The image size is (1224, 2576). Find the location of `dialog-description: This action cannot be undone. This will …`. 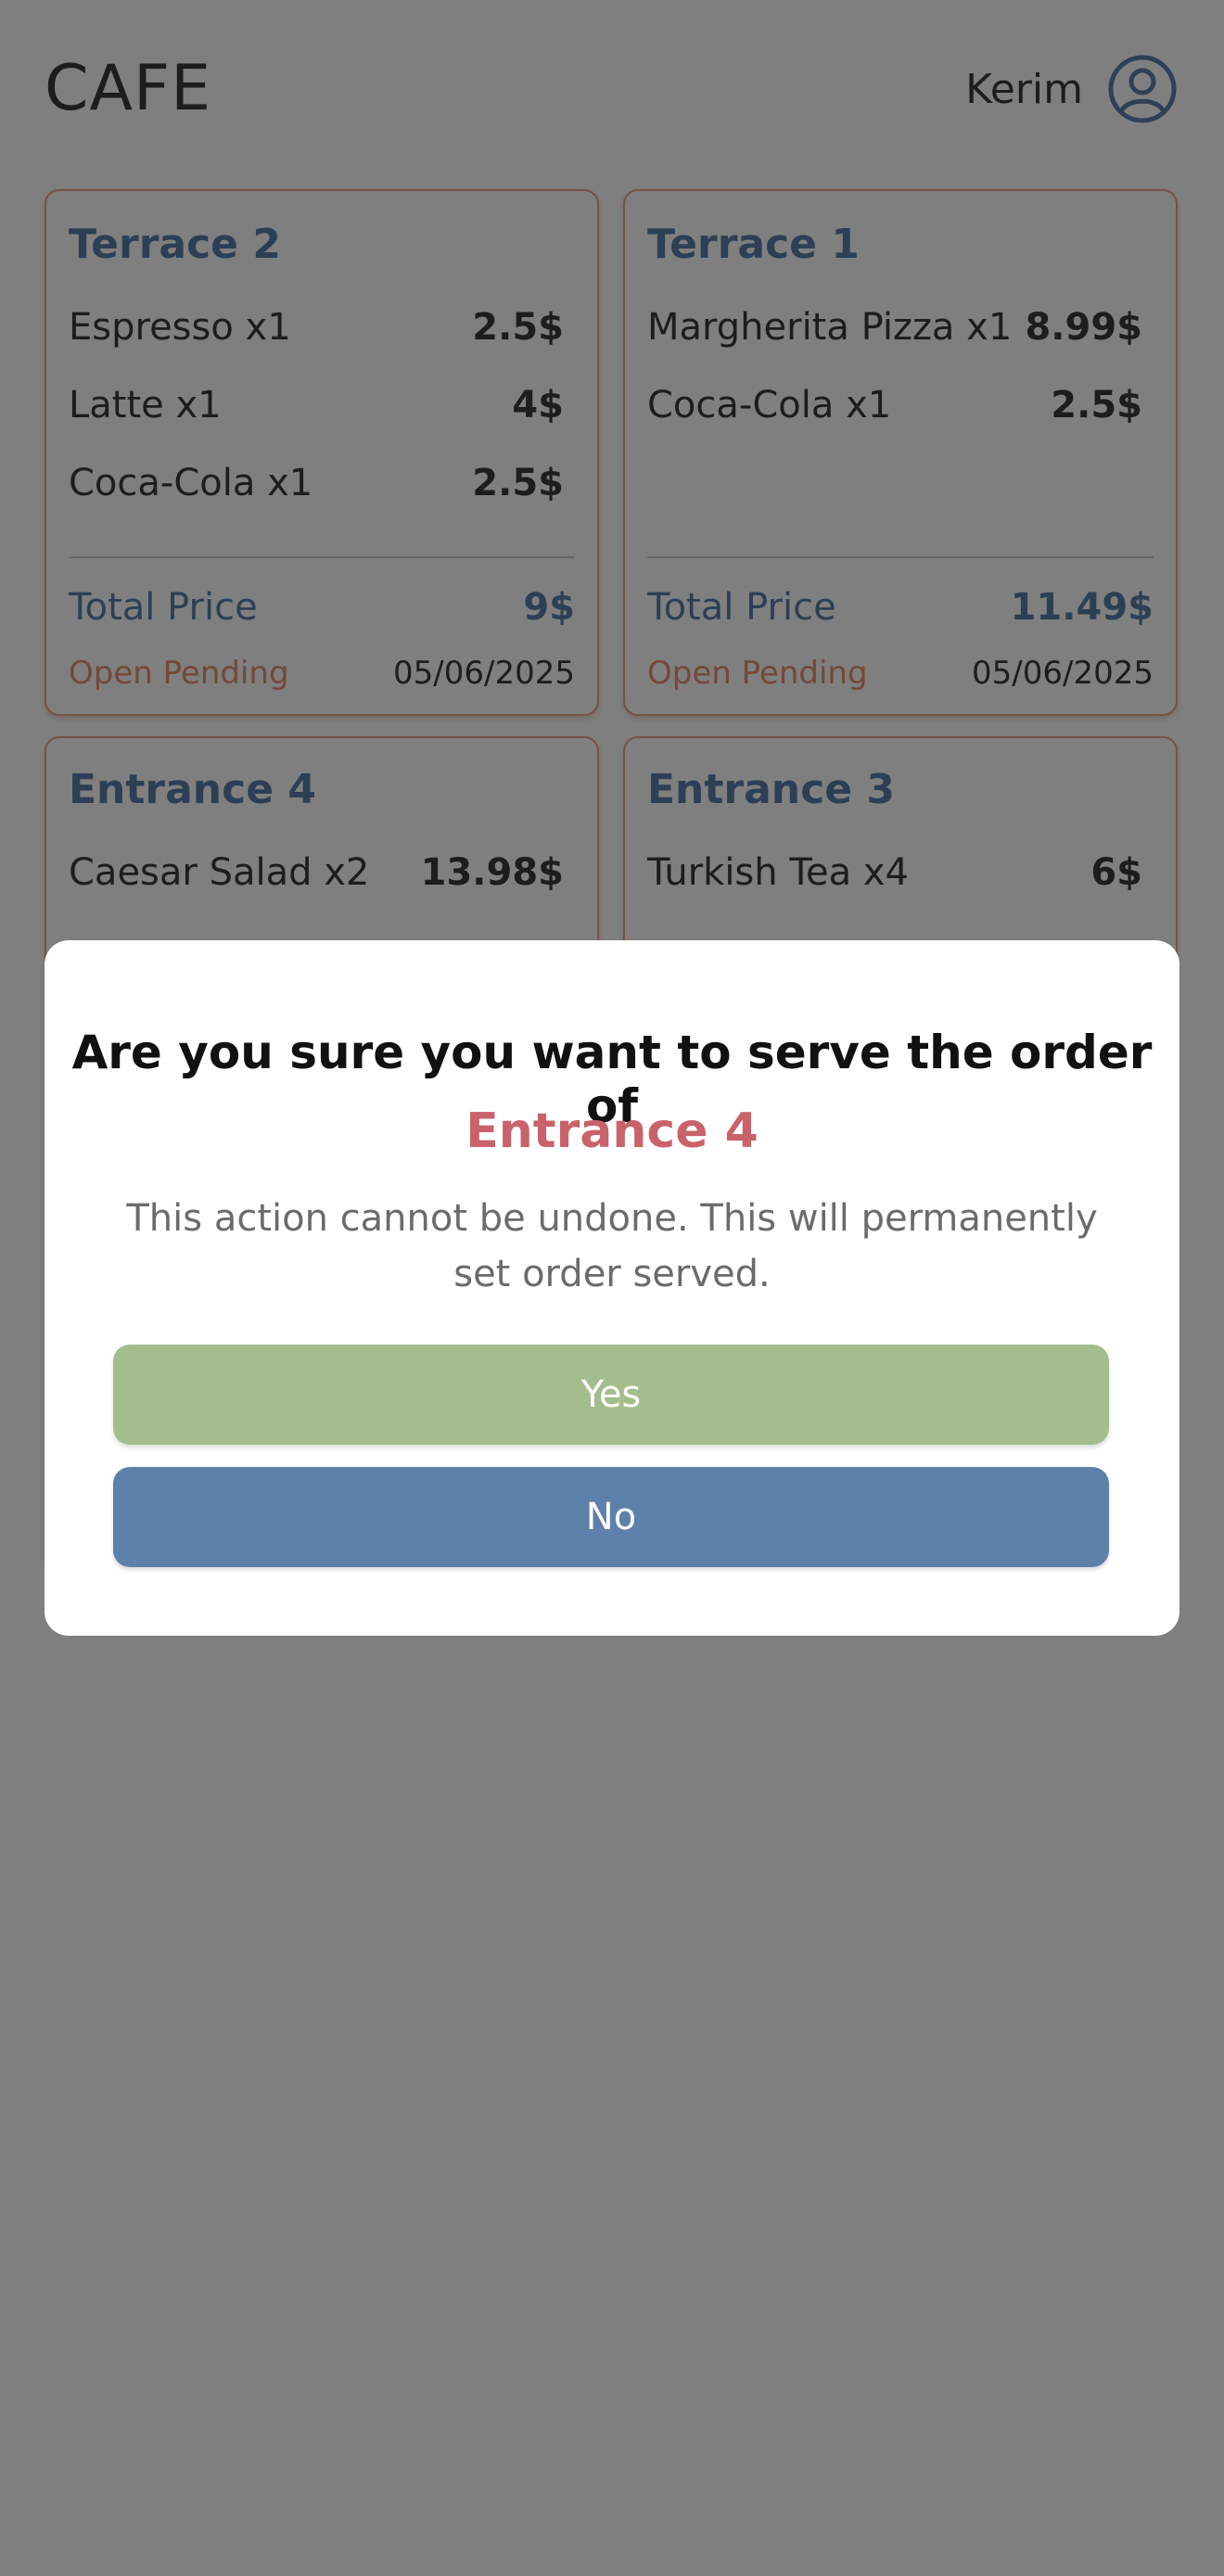

dialog-description: This action cannot be undone. This will … is located at coordinates (612, 1246).